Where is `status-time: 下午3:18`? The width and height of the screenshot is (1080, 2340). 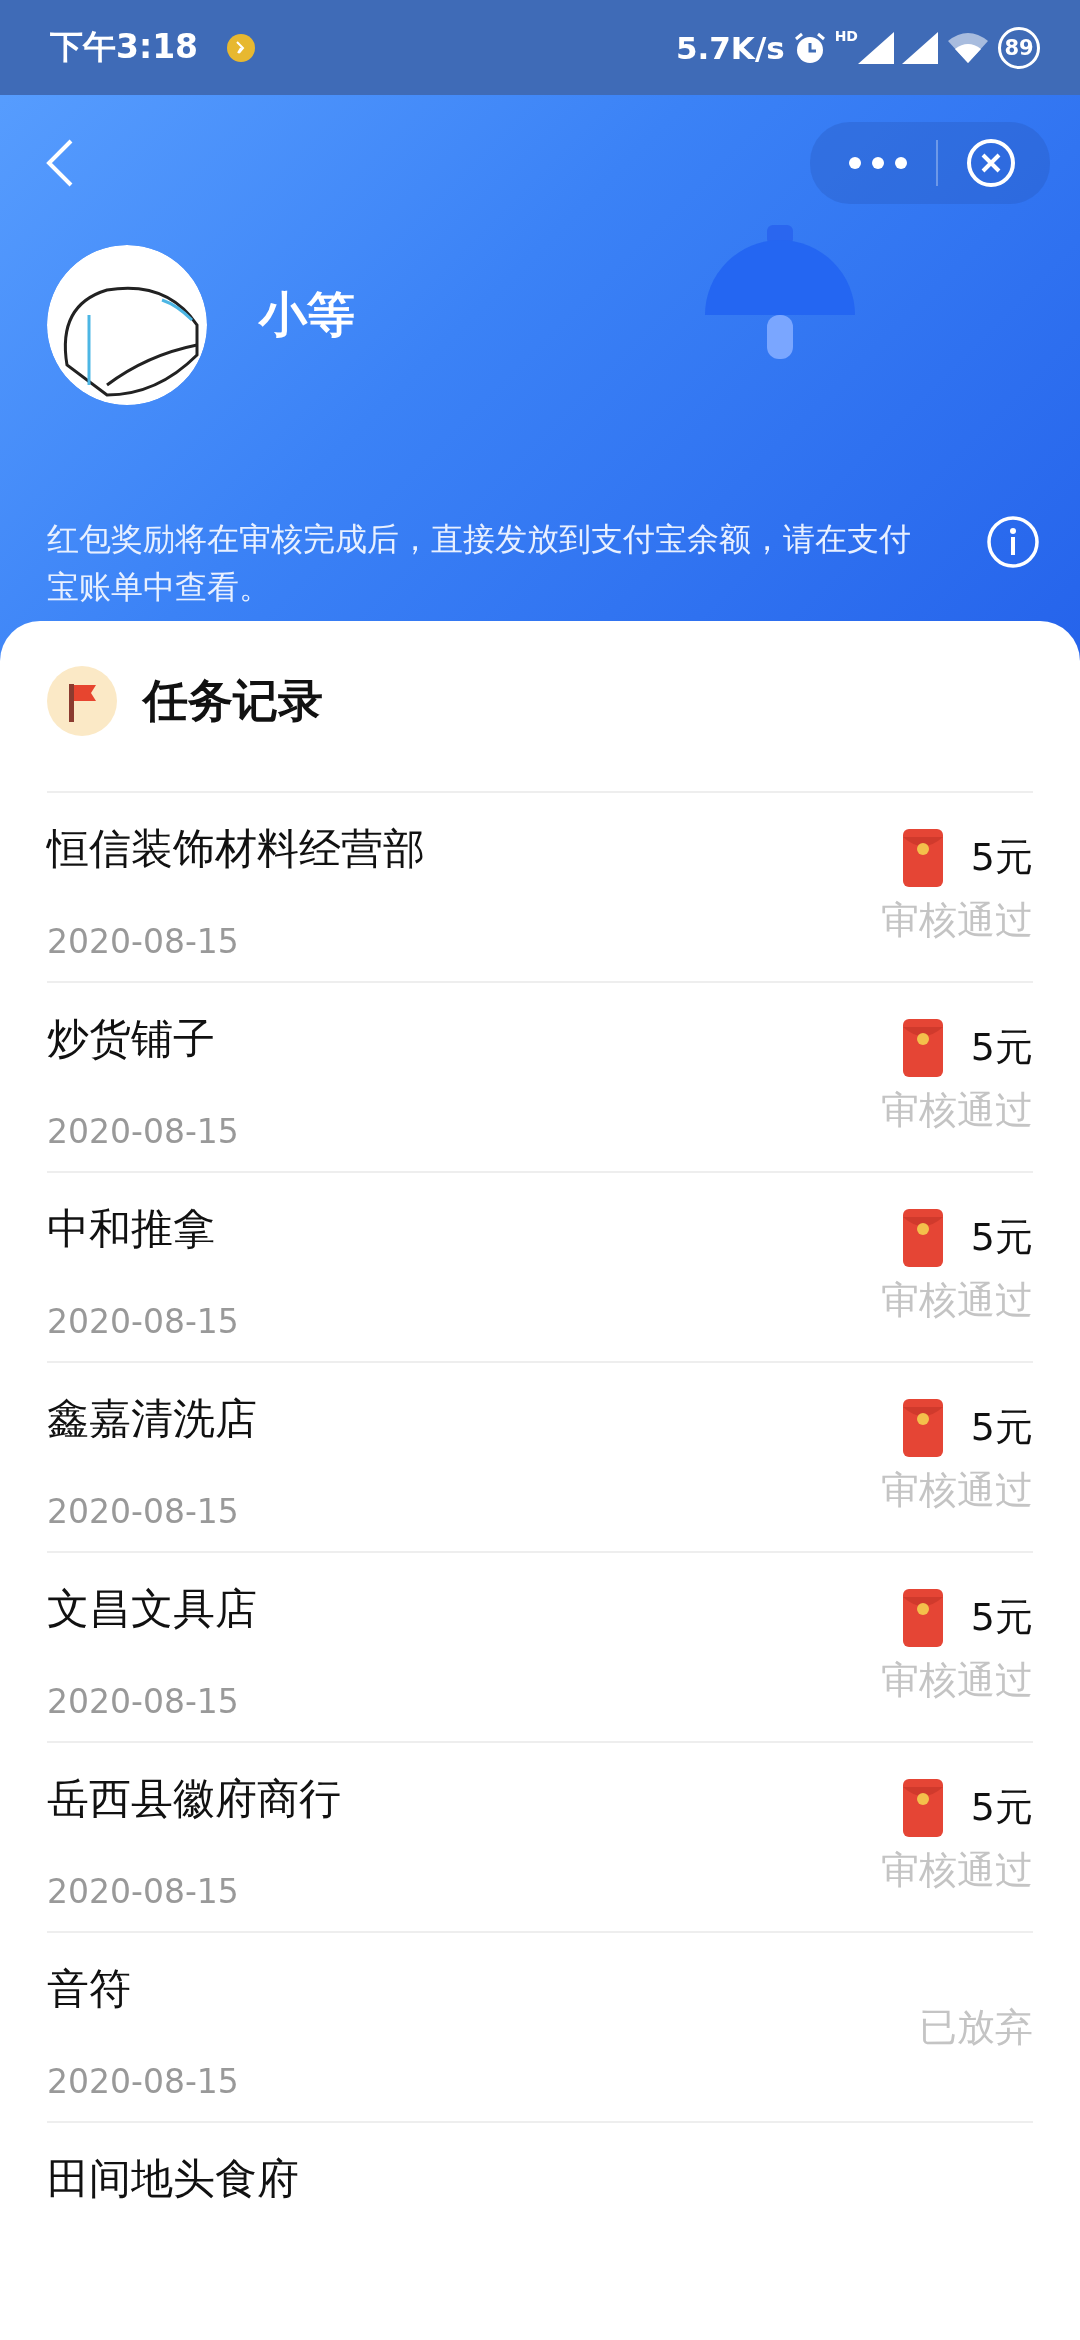
status-time: 下午3:18 is located at coordinates (124, 47).